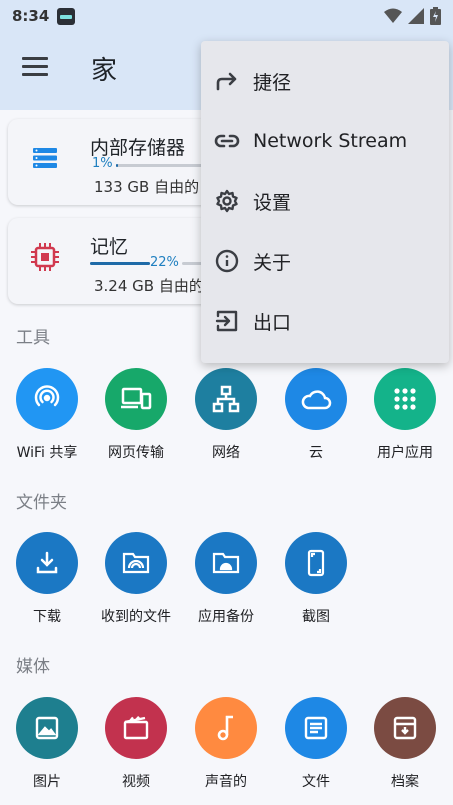 The image size is (453, 805). What do you see at coordinates (393, 15) in the screenshot?
I see `wifi-signal-icon` at bounding box center [393, 15].